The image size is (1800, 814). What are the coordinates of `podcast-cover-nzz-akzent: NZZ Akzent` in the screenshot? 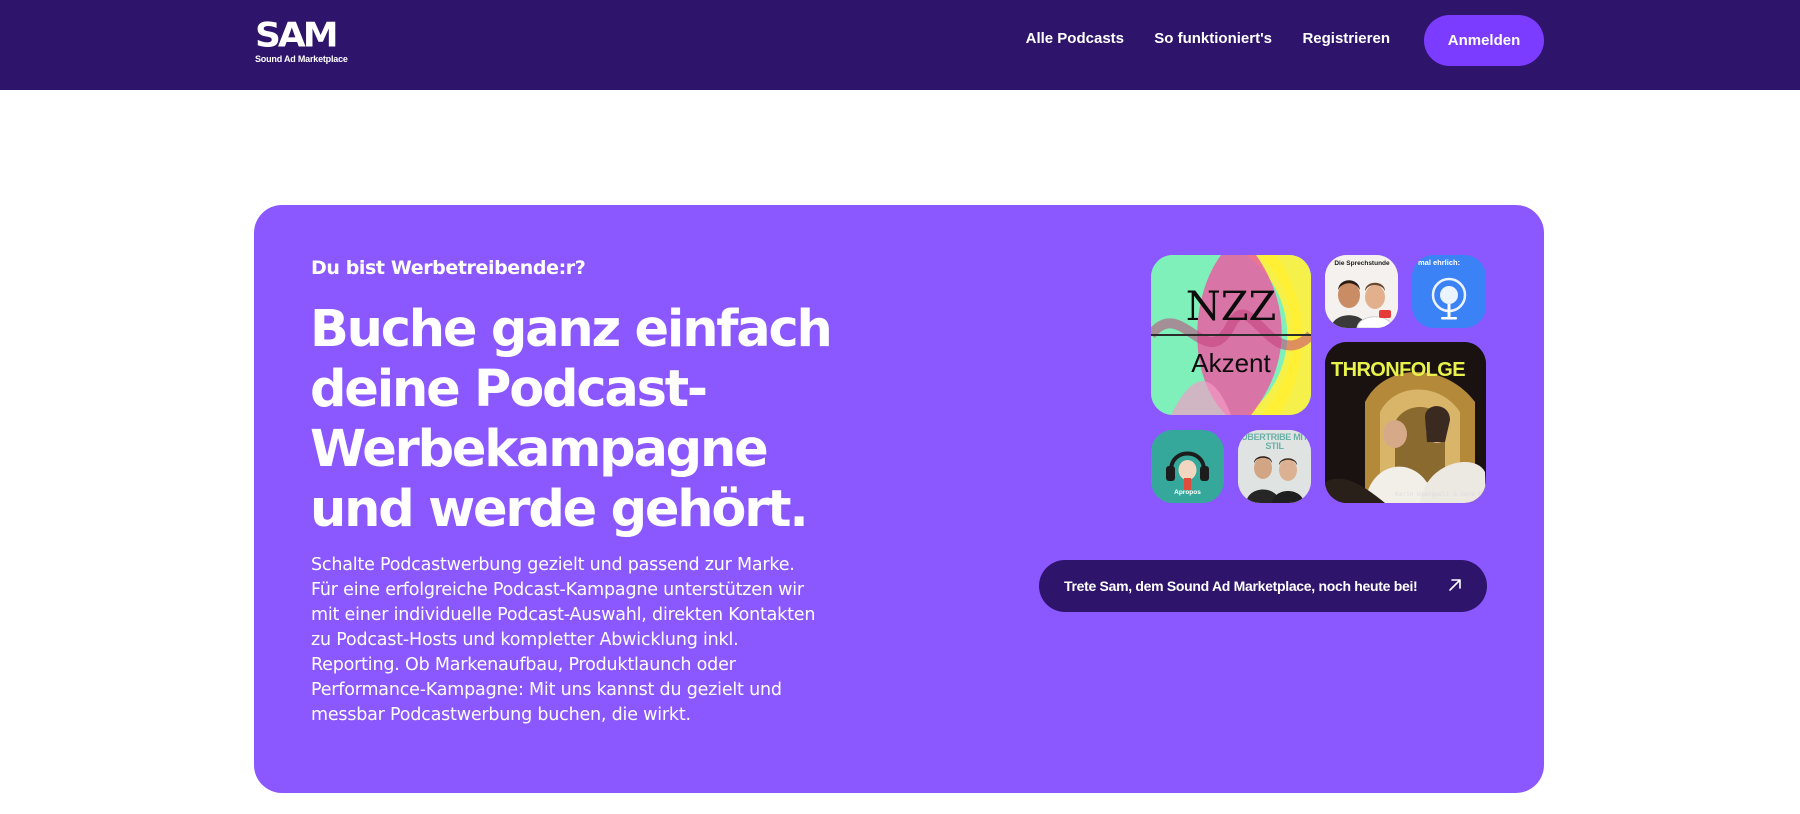 It's located at (1231, 335).